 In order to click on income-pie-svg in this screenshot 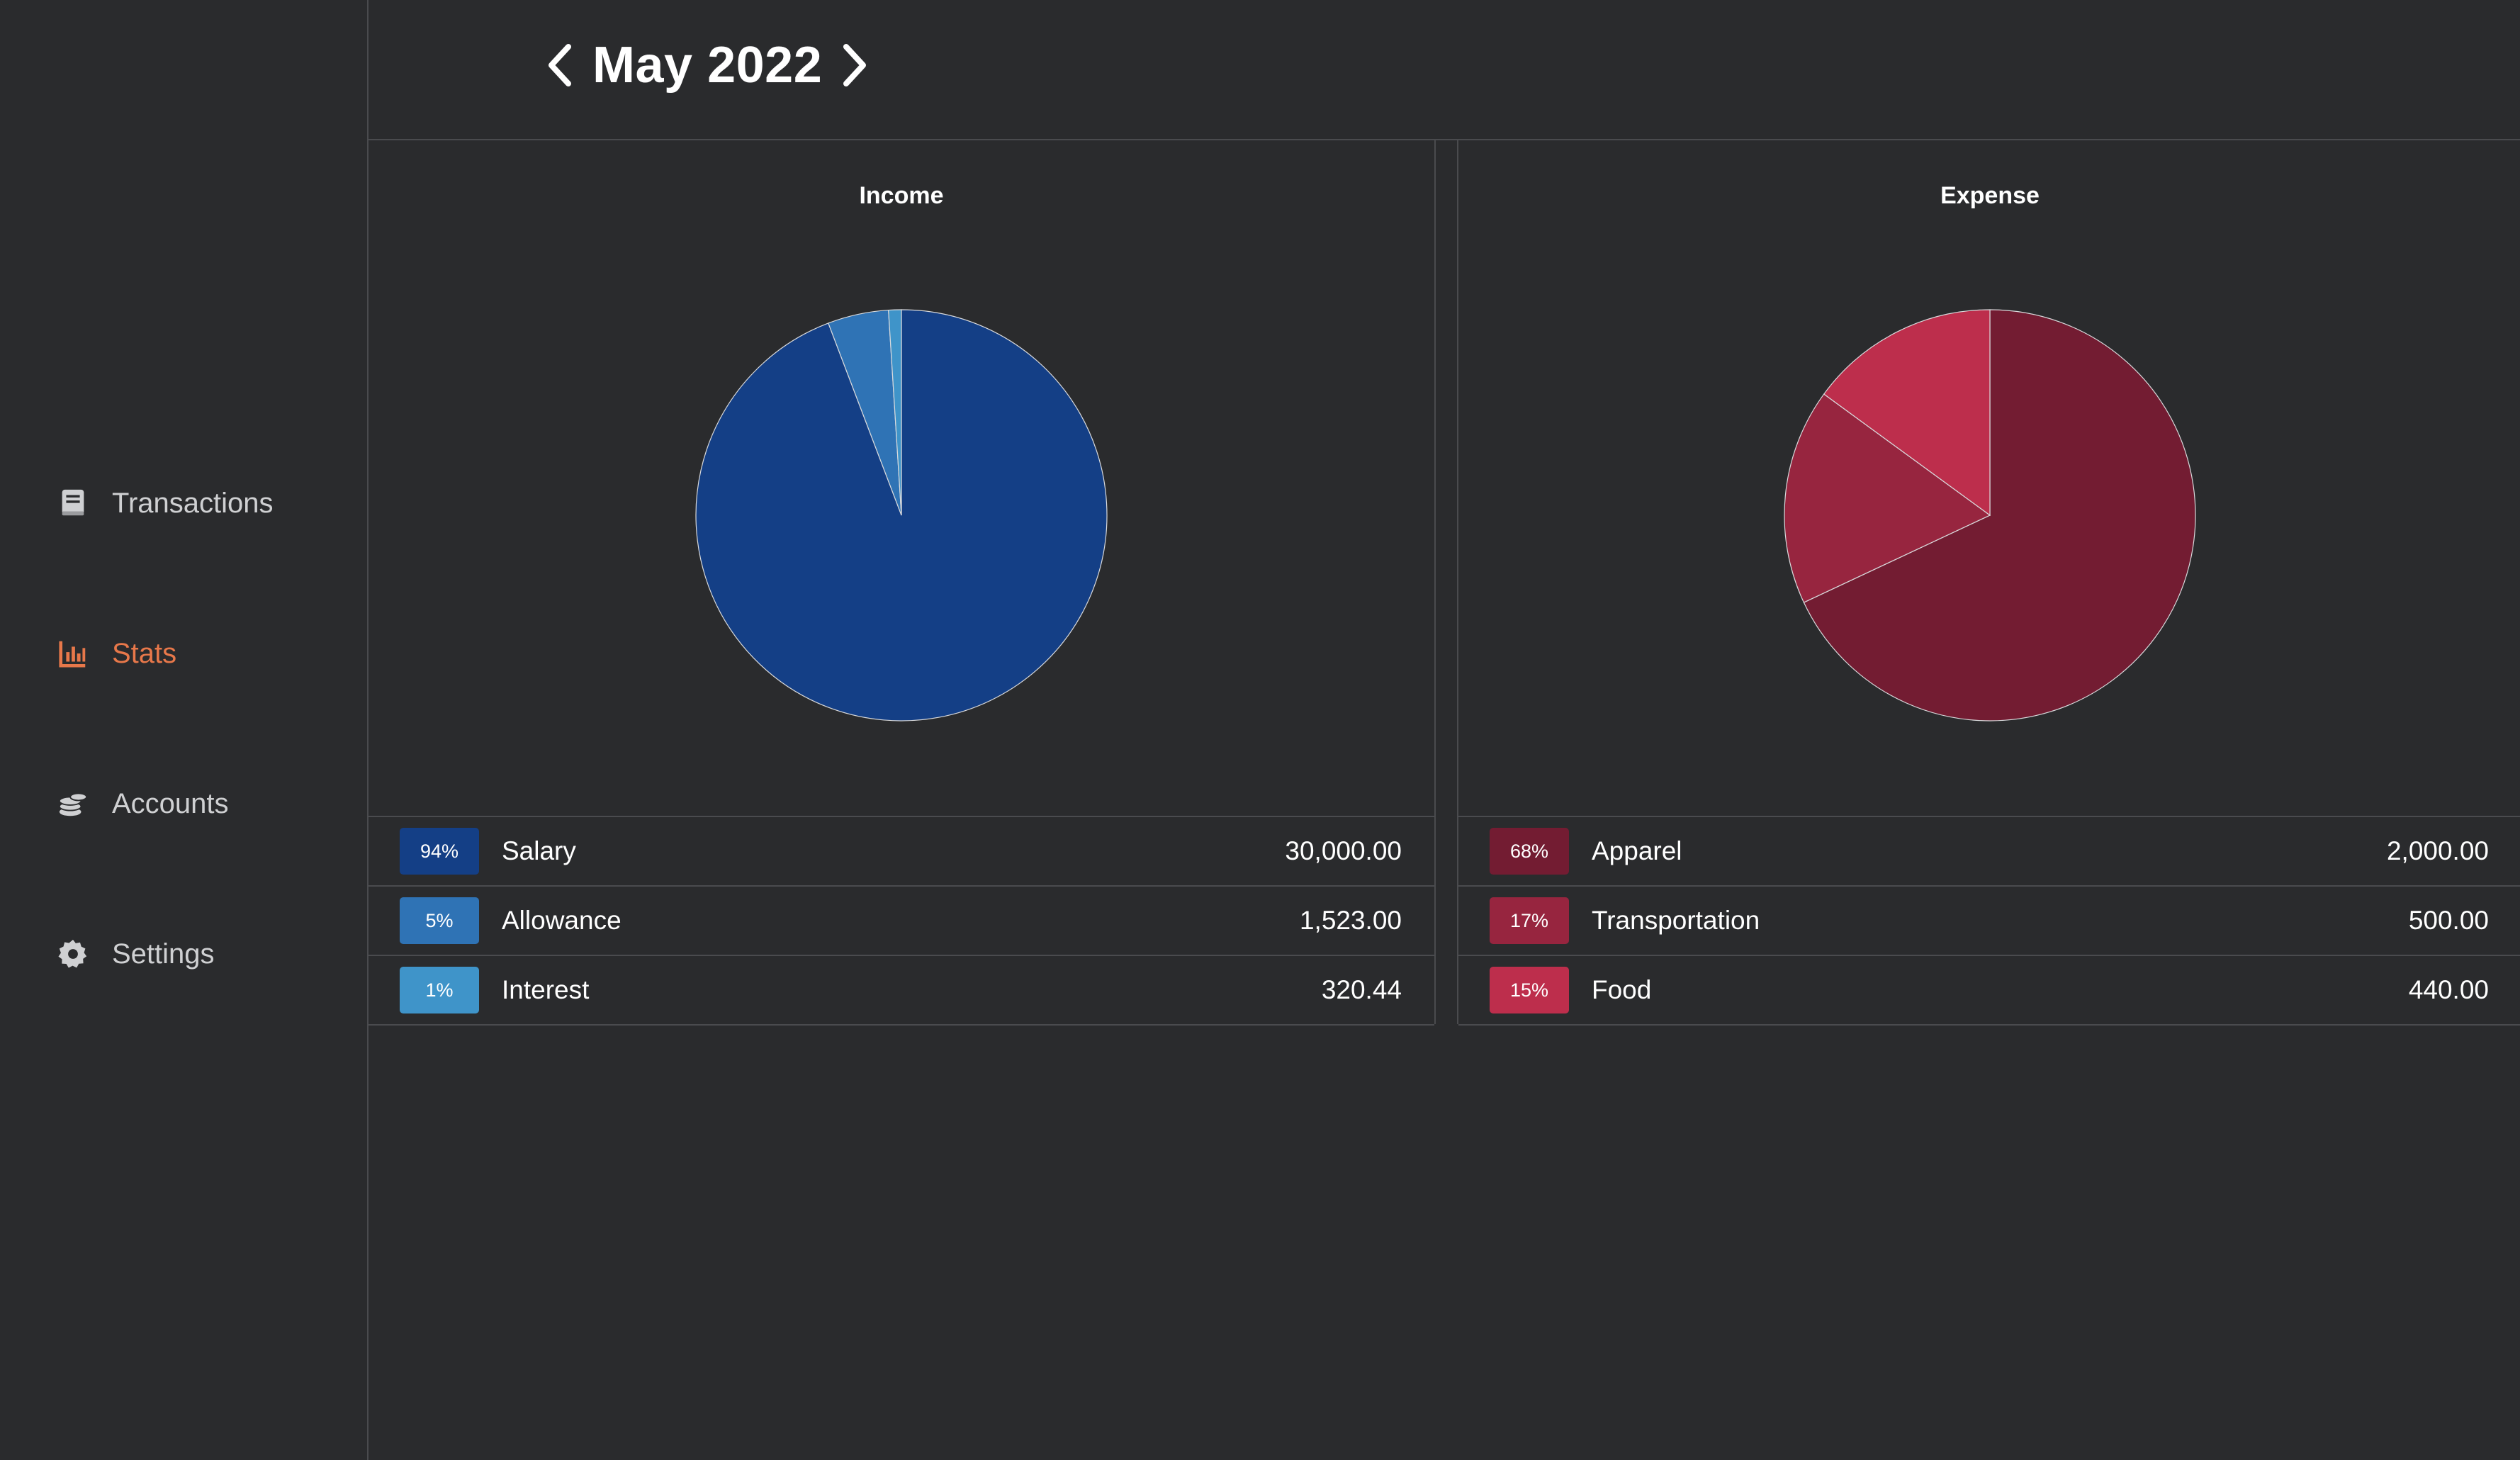, I will do `click(901, 515)`.